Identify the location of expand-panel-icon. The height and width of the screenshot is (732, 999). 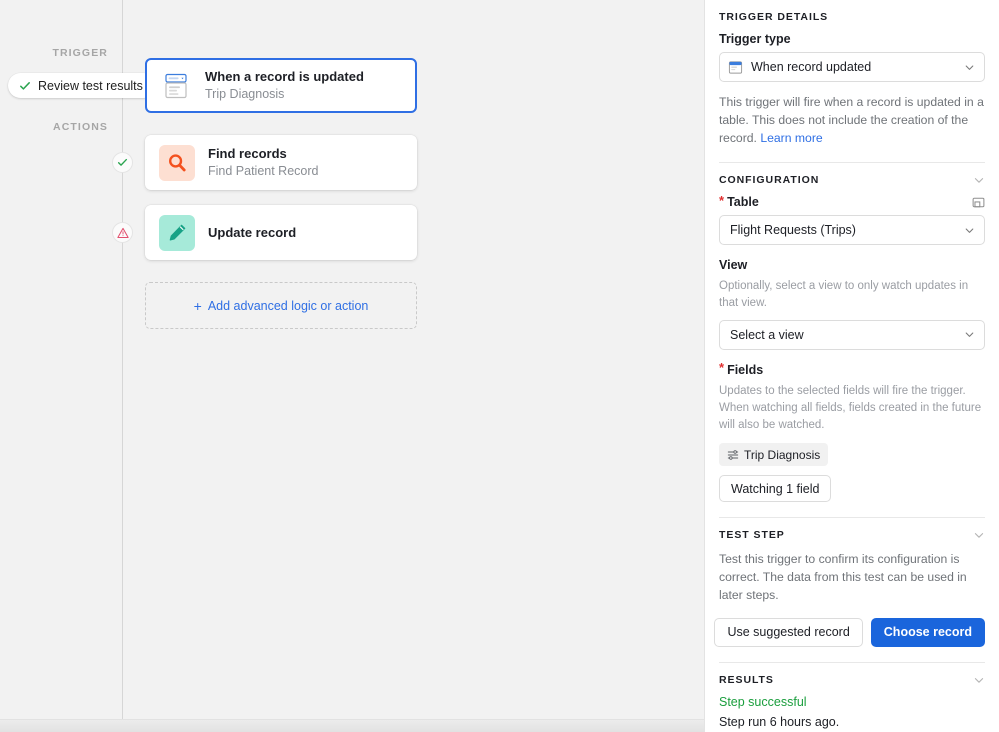
(978, 202).